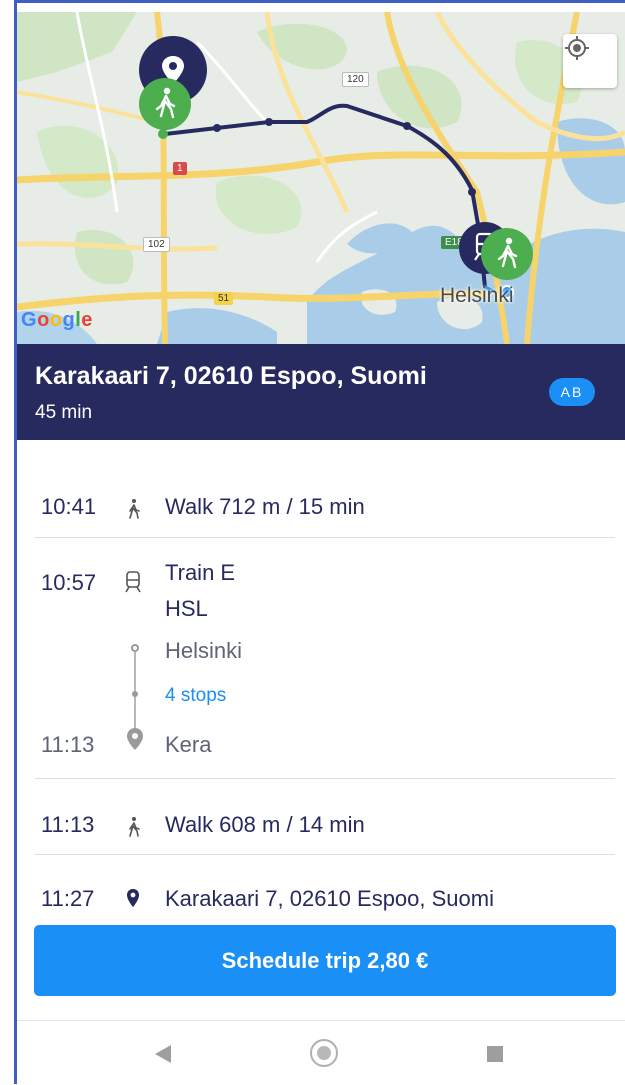  I want to click on system-nav-bar, so click(321, 1052).